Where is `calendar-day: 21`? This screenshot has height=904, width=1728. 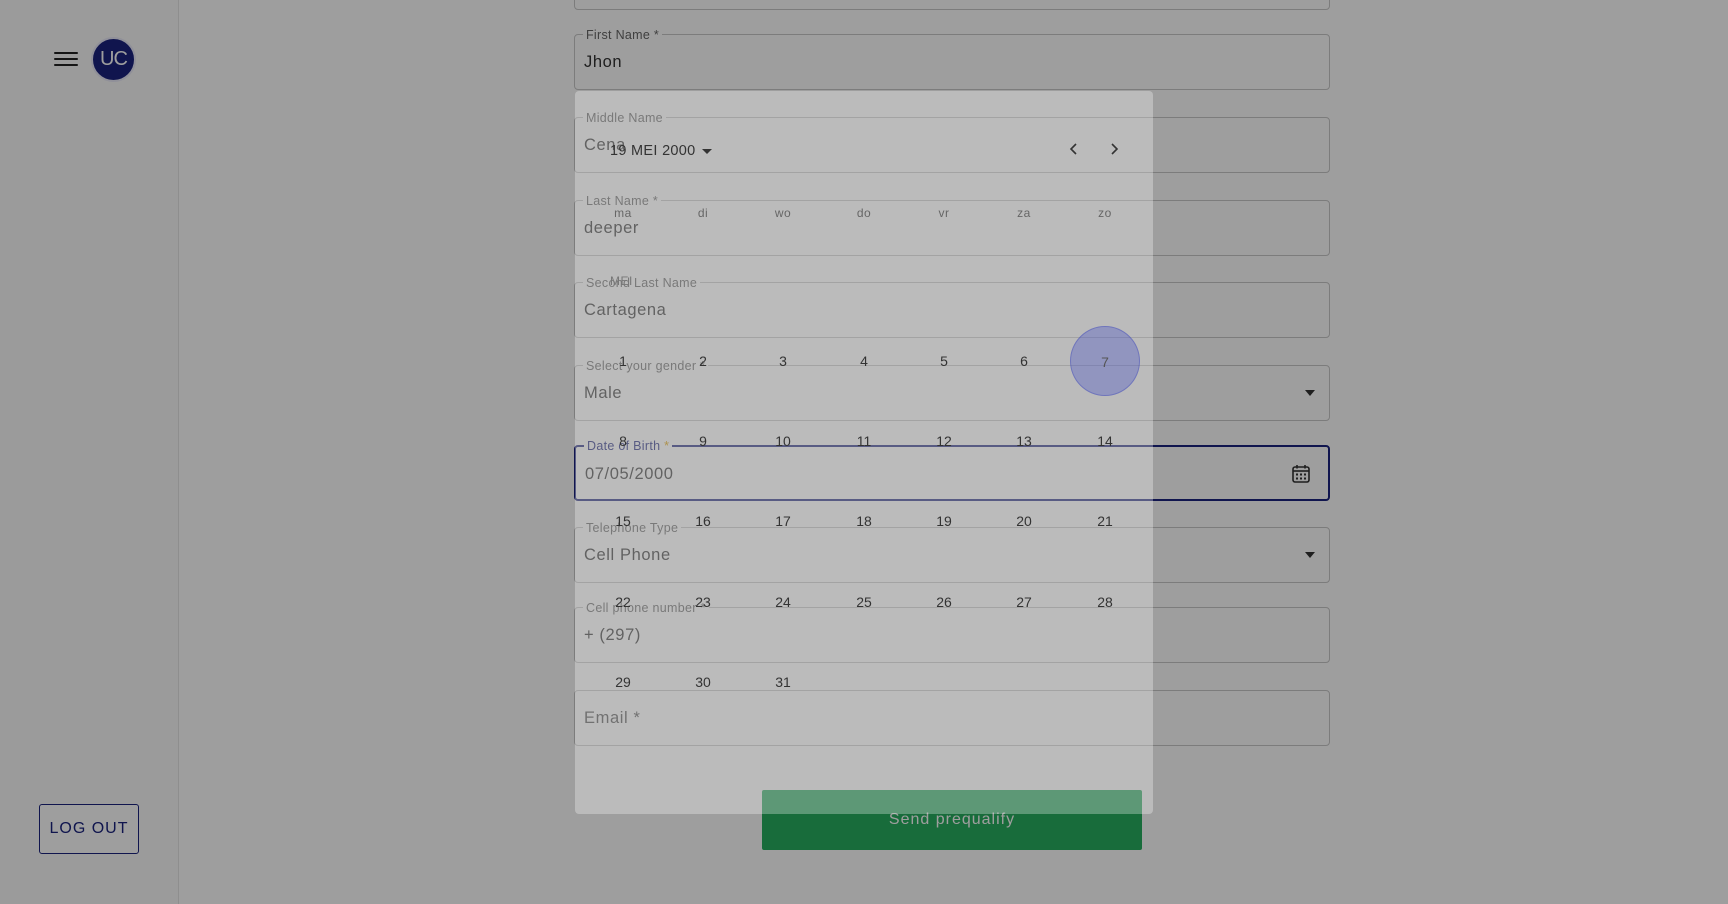 calendar-day: 21 is located at coordinates (1105, 521).